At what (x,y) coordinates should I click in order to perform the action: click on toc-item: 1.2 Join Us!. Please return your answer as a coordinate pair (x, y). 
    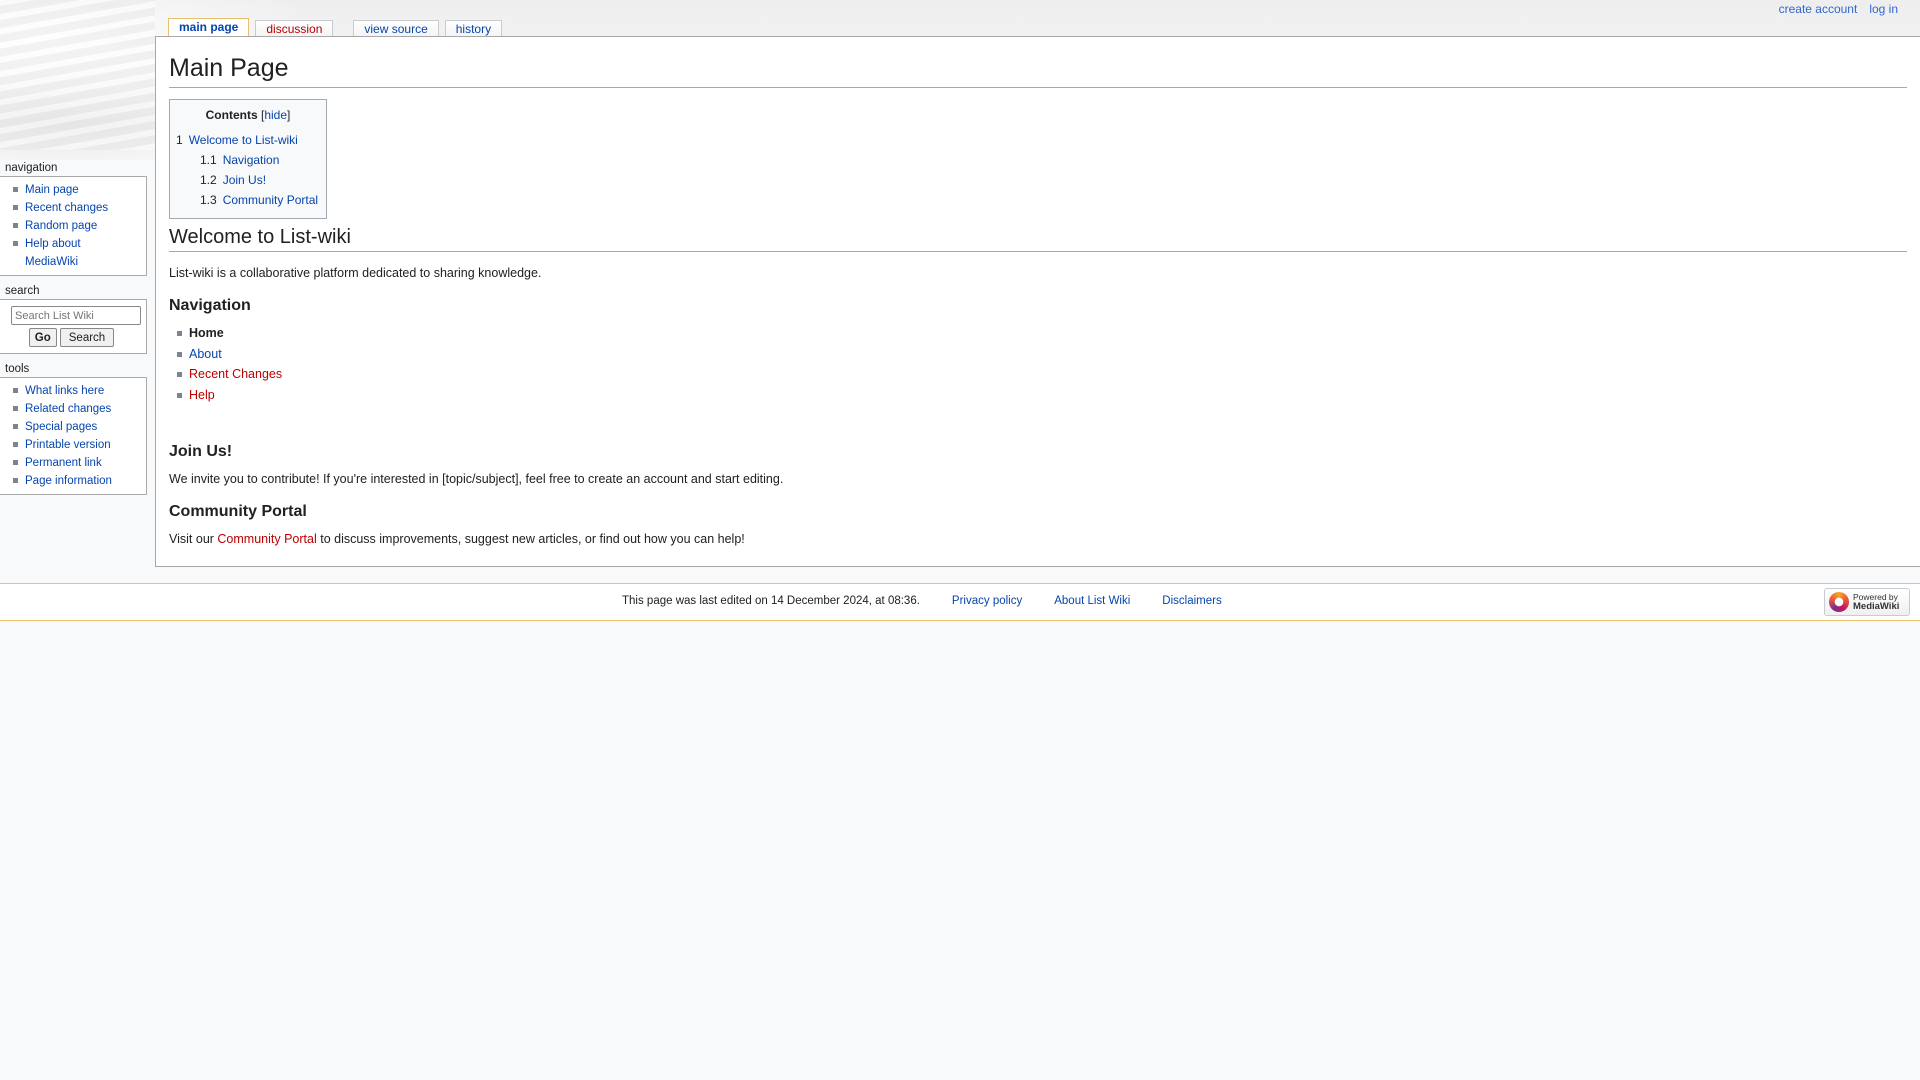
    Looking at the image, I should click on (248, 180).